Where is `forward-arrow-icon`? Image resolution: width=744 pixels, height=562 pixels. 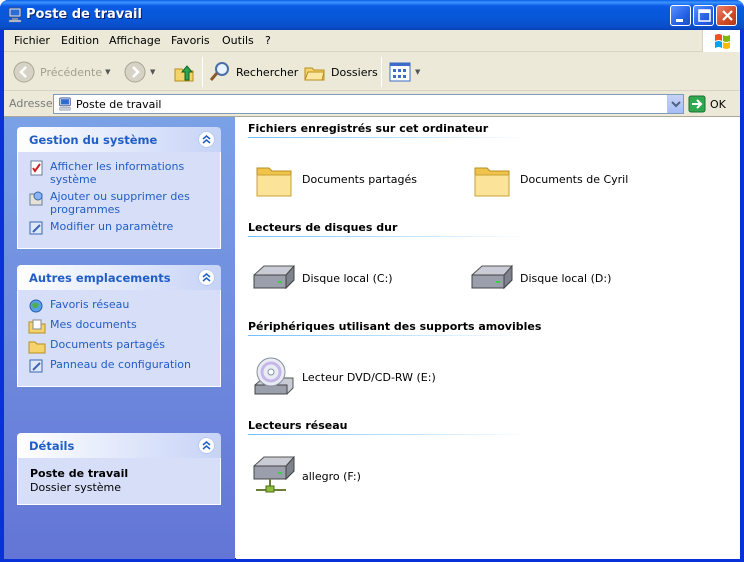 forward-arrow-icon is located at coordinates (135, 72).